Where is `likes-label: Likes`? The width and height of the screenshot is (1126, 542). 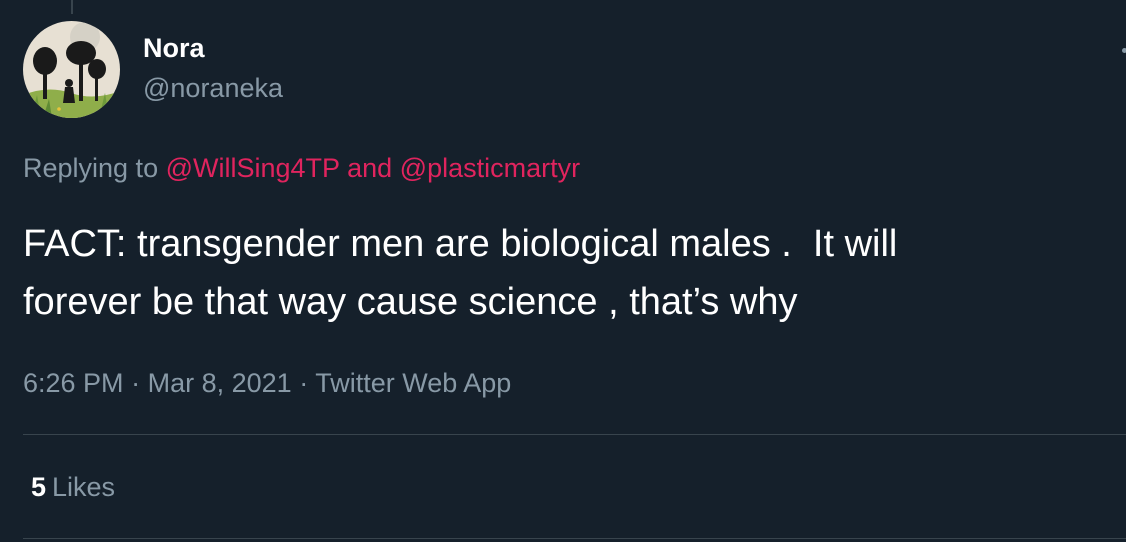 likes-label: Likes is located at coordinates (84, 487).